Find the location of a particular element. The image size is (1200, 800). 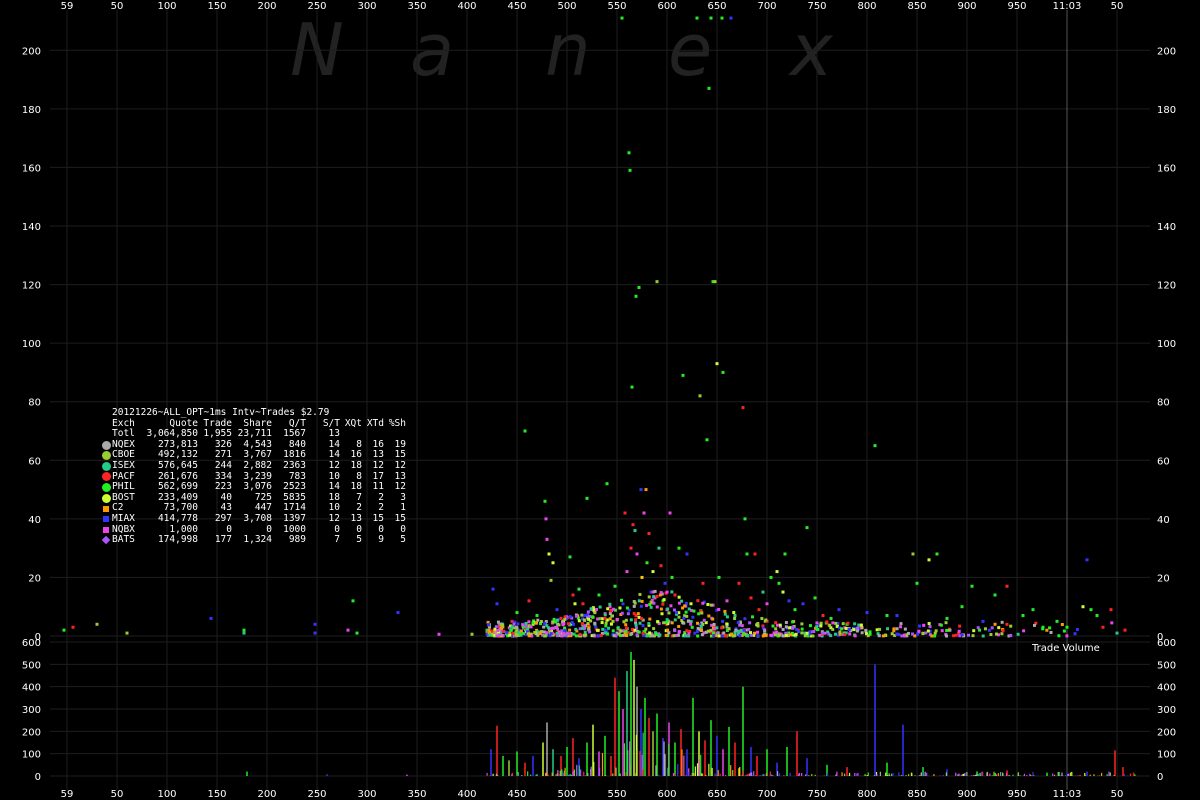

y-tick-label-left: 60 is located at coordinates (34, 461).